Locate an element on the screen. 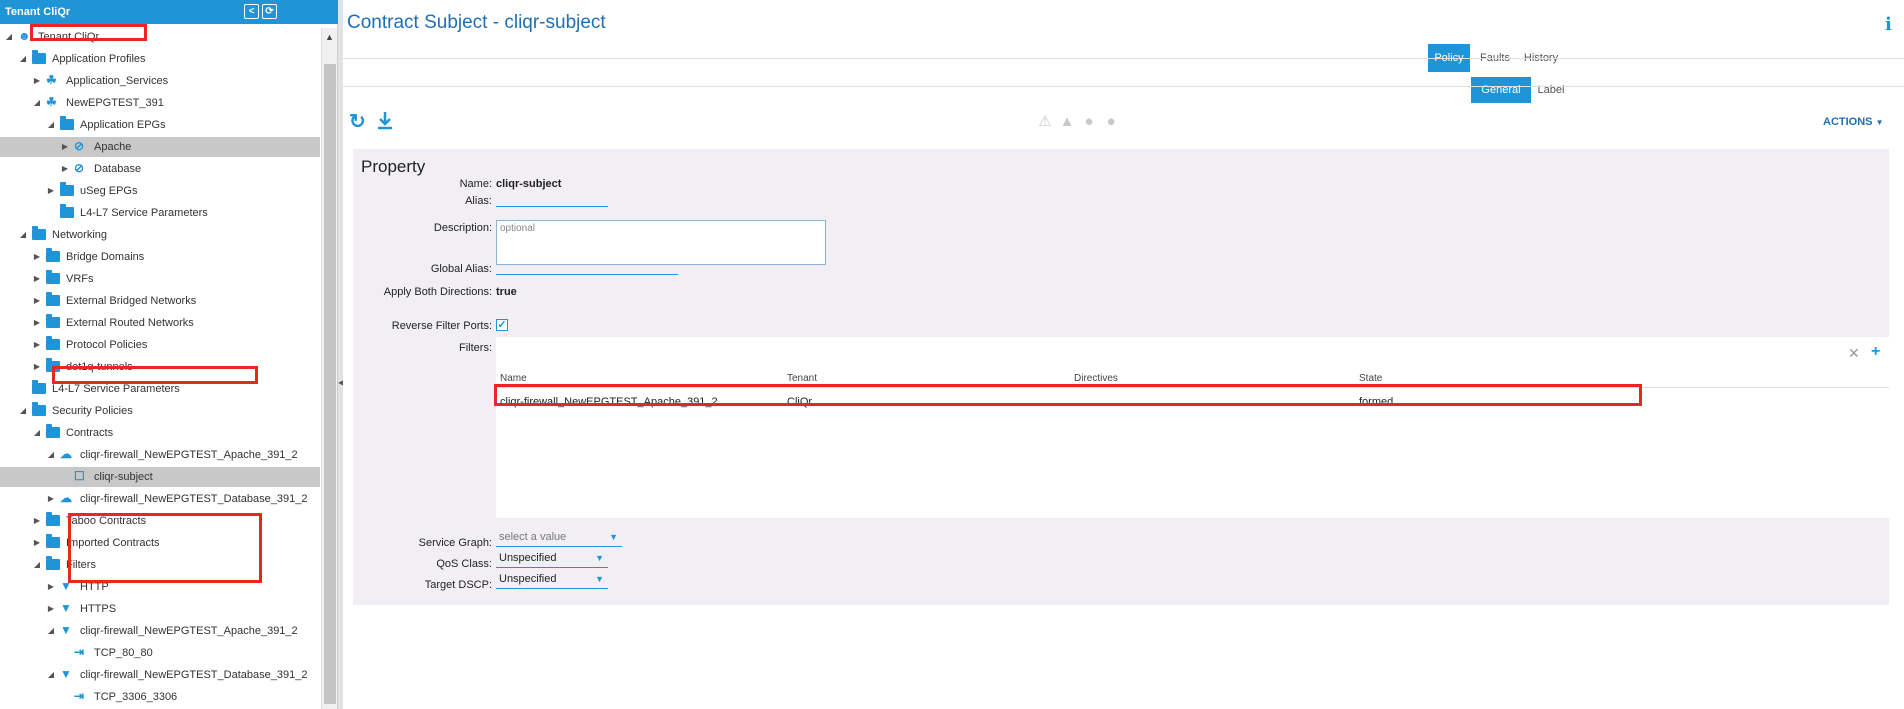  qos-class-select: Unspecified ▼ is located at coordinates (552, 559).